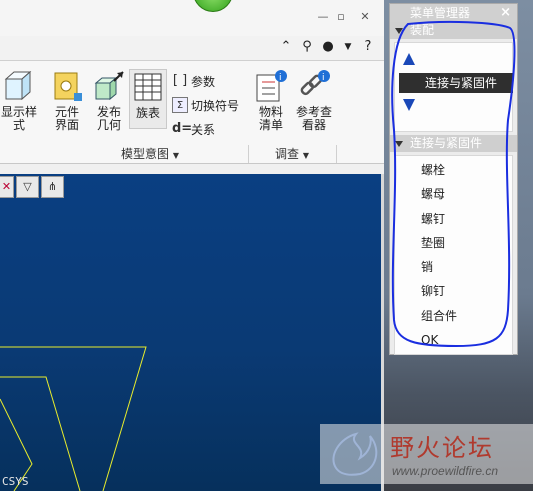  Describe the element at coordinates (192, 169) in the screenshot. I see `graphics-toolbar-strip` at that location.